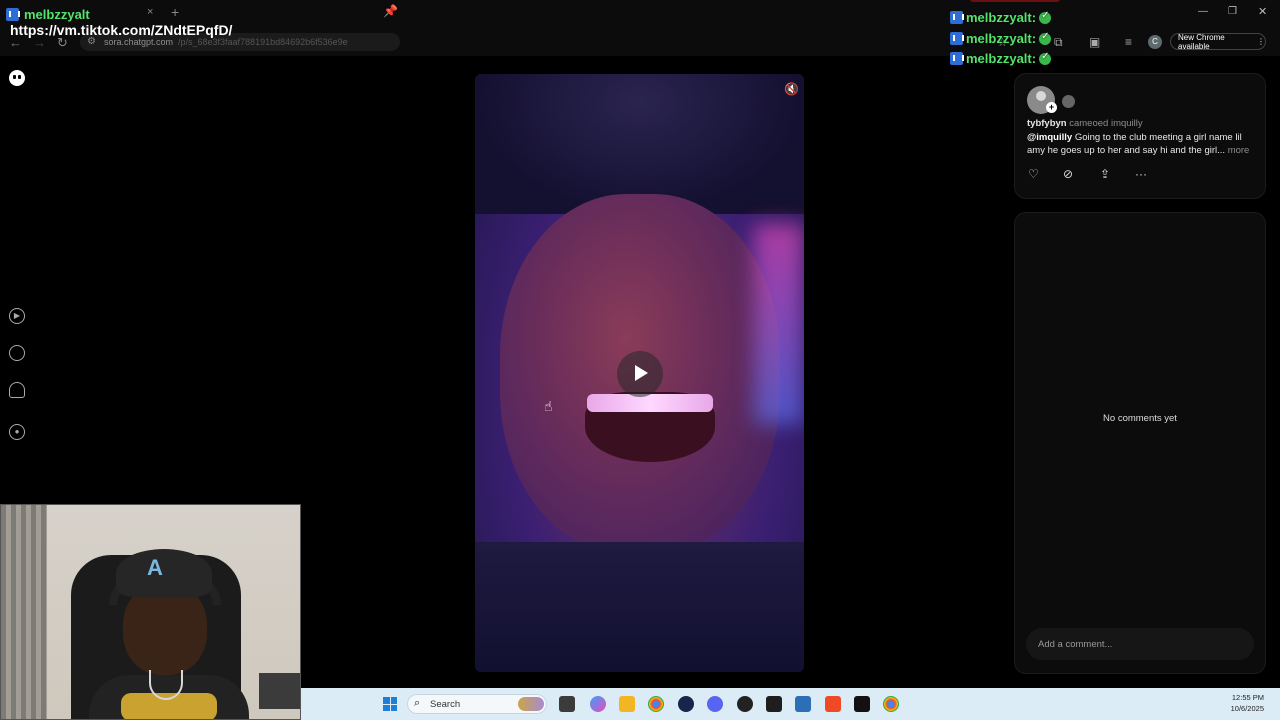 Image resolution: width=1280 pixels, height=720 pixels. I want to click on feed-play-icon: ▶, so click(17, 316).